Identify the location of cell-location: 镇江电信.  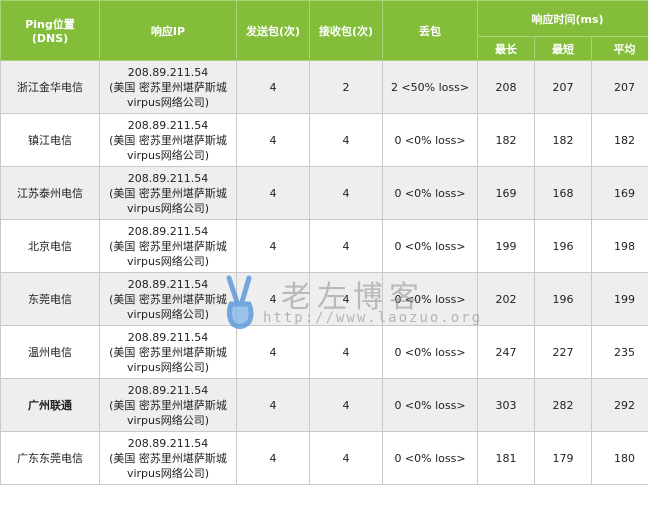
(50, 140).